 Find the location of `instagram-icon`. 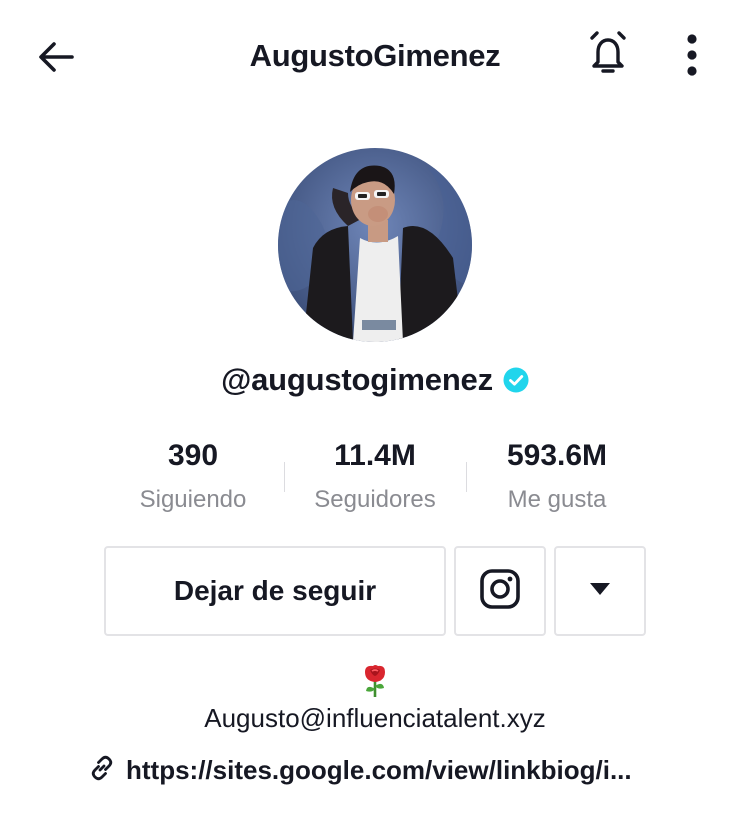

instagram-icon is located at coordinates (500, 591).